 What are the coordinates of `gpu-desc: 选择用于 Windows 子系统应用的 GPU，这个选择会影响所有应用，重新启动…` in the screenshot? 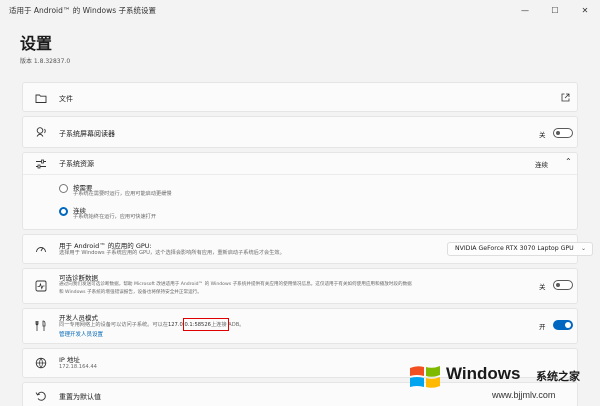 It's located at (172, 253).